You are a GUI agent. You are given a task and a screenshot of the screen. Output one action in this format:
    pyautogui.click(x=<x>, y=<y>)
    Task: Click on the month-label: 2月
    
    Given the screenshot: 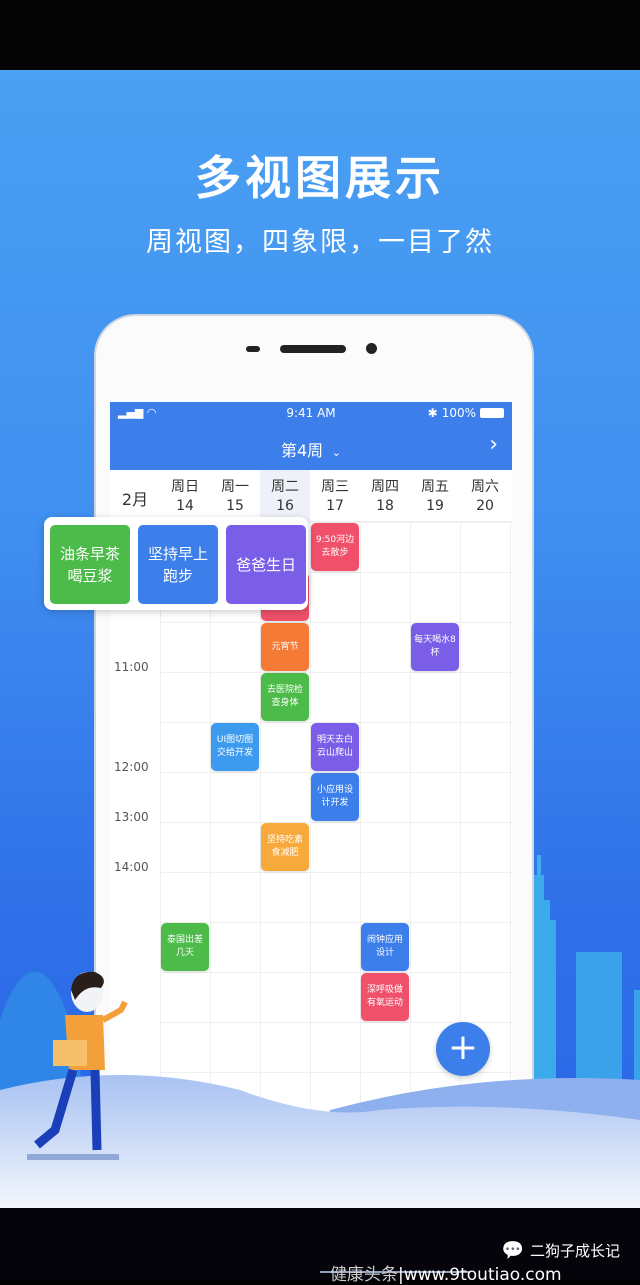 What is the action you would take?
    pyautogui.click(x=135, y=499)
    